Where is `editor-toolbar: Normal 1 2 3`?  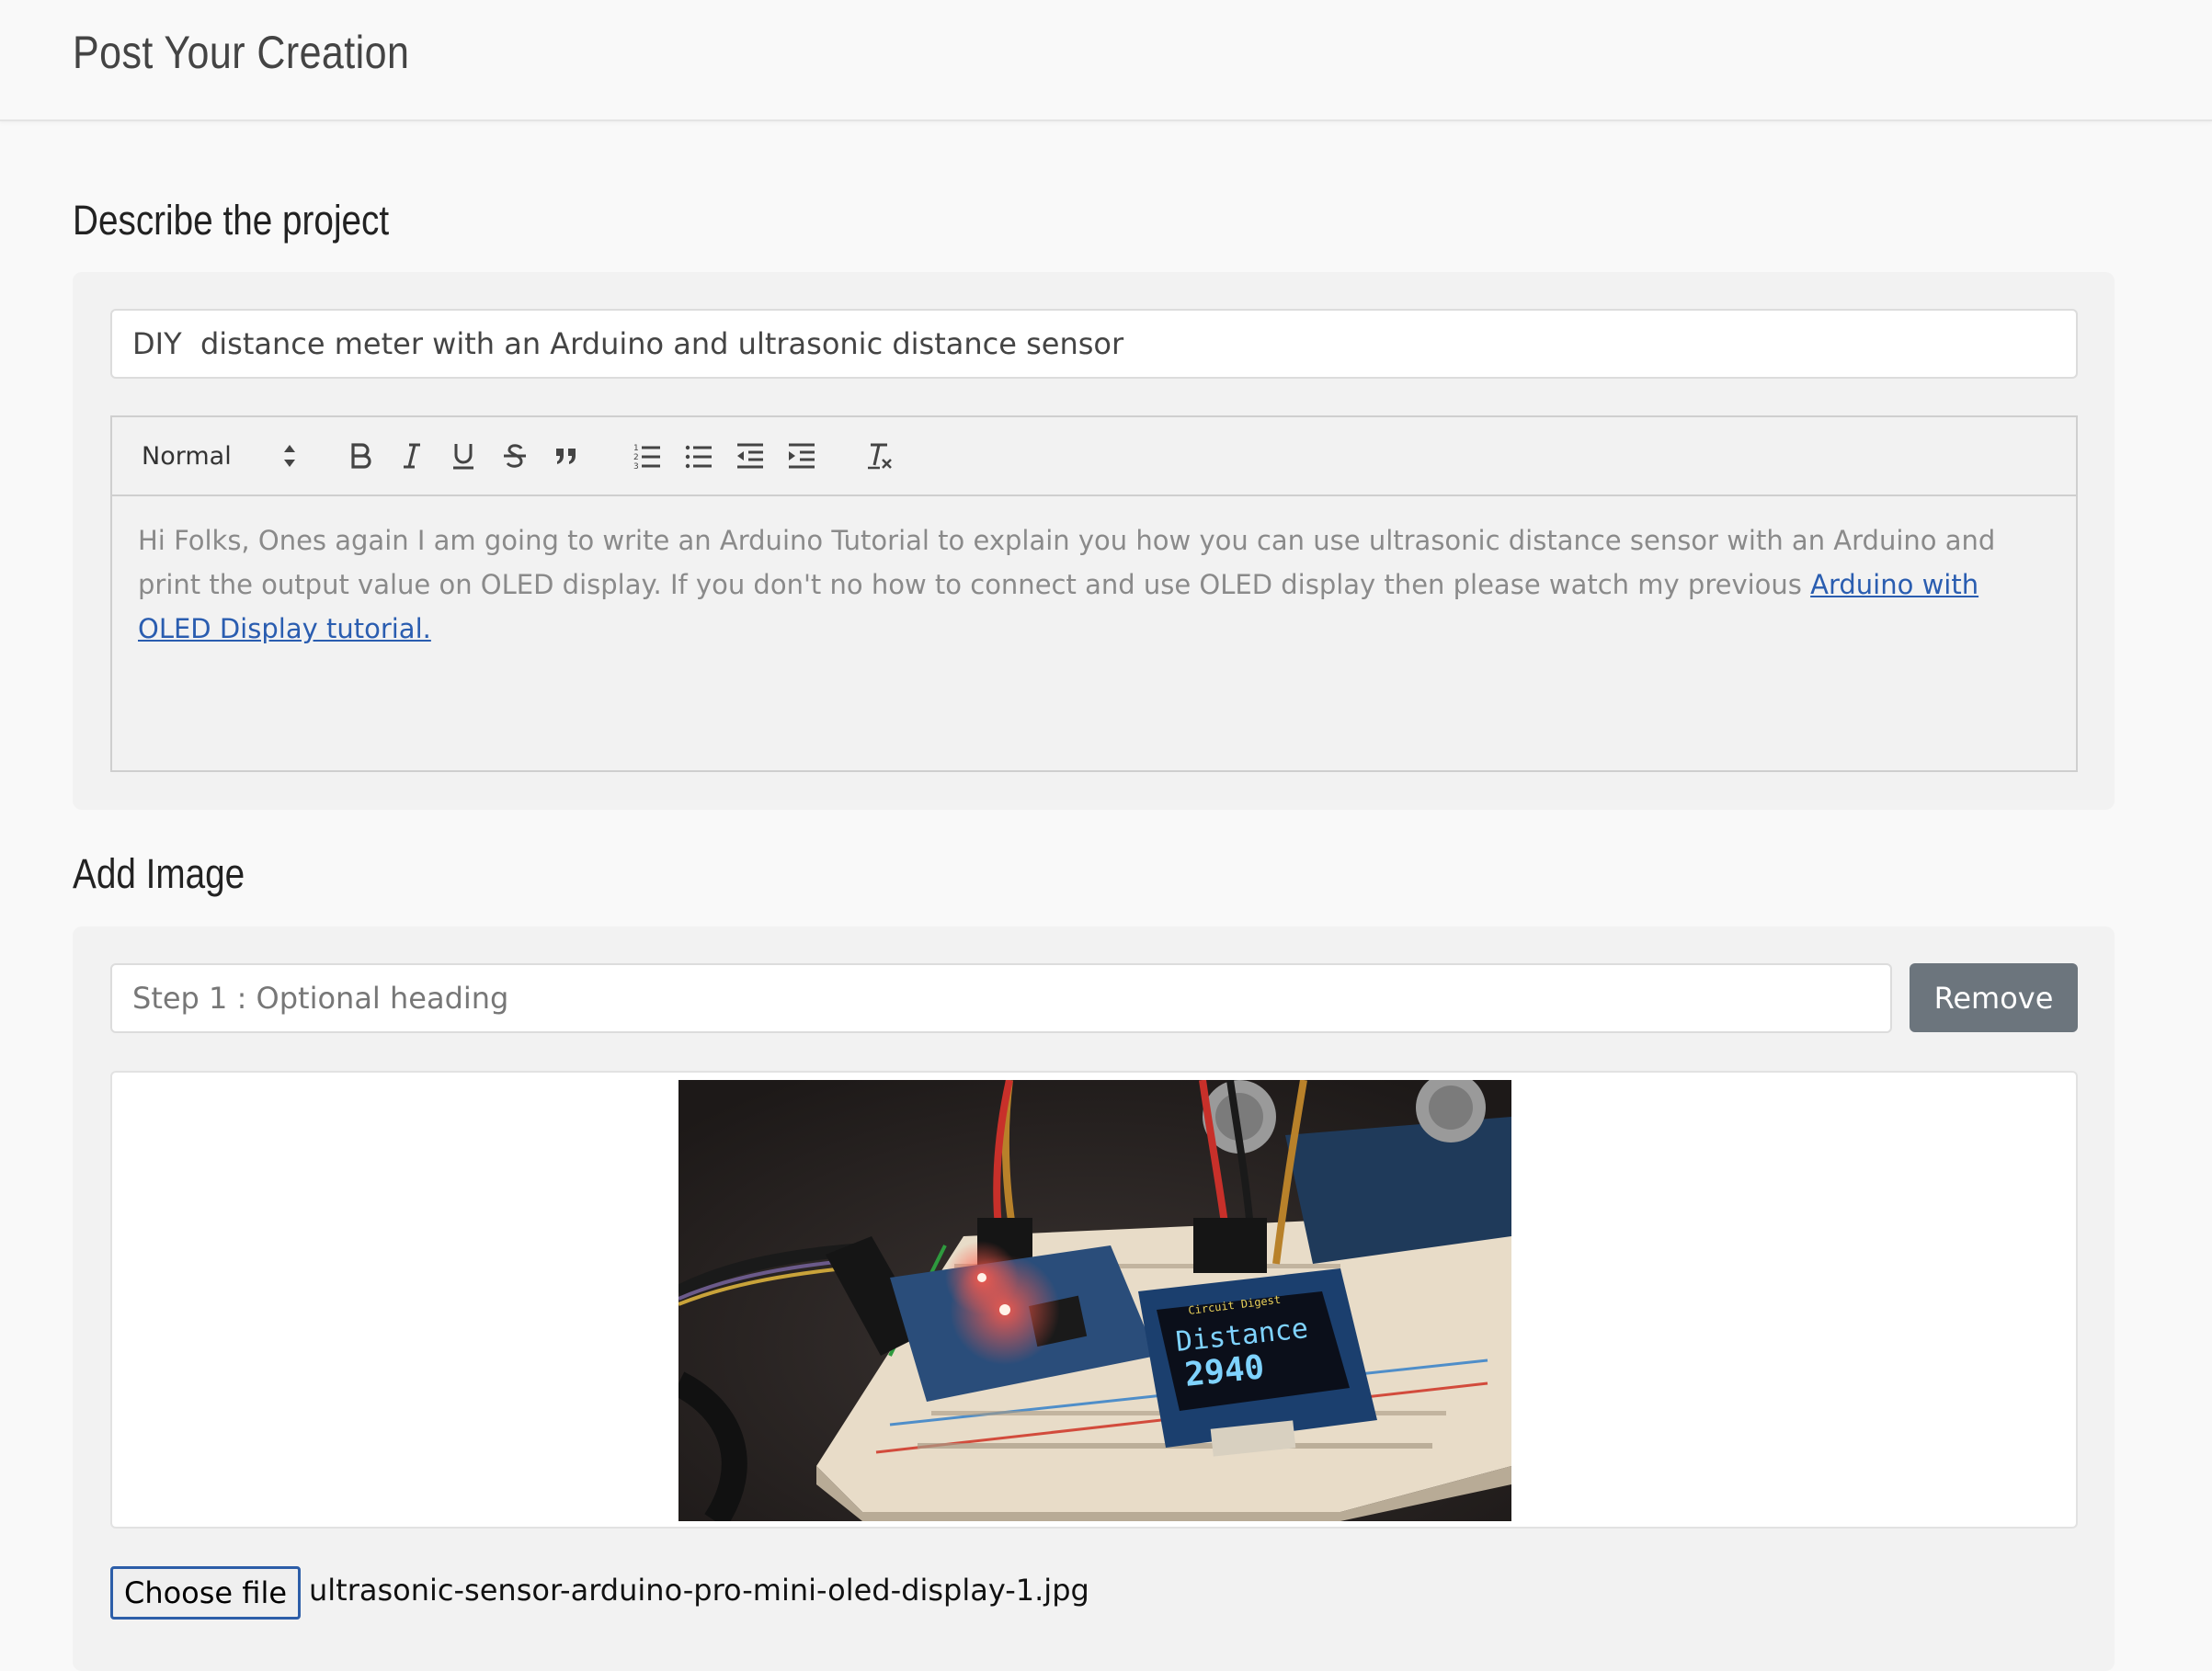 editor-toolbar: Normal 1 2 3 is located at coordinates (1094, 456).